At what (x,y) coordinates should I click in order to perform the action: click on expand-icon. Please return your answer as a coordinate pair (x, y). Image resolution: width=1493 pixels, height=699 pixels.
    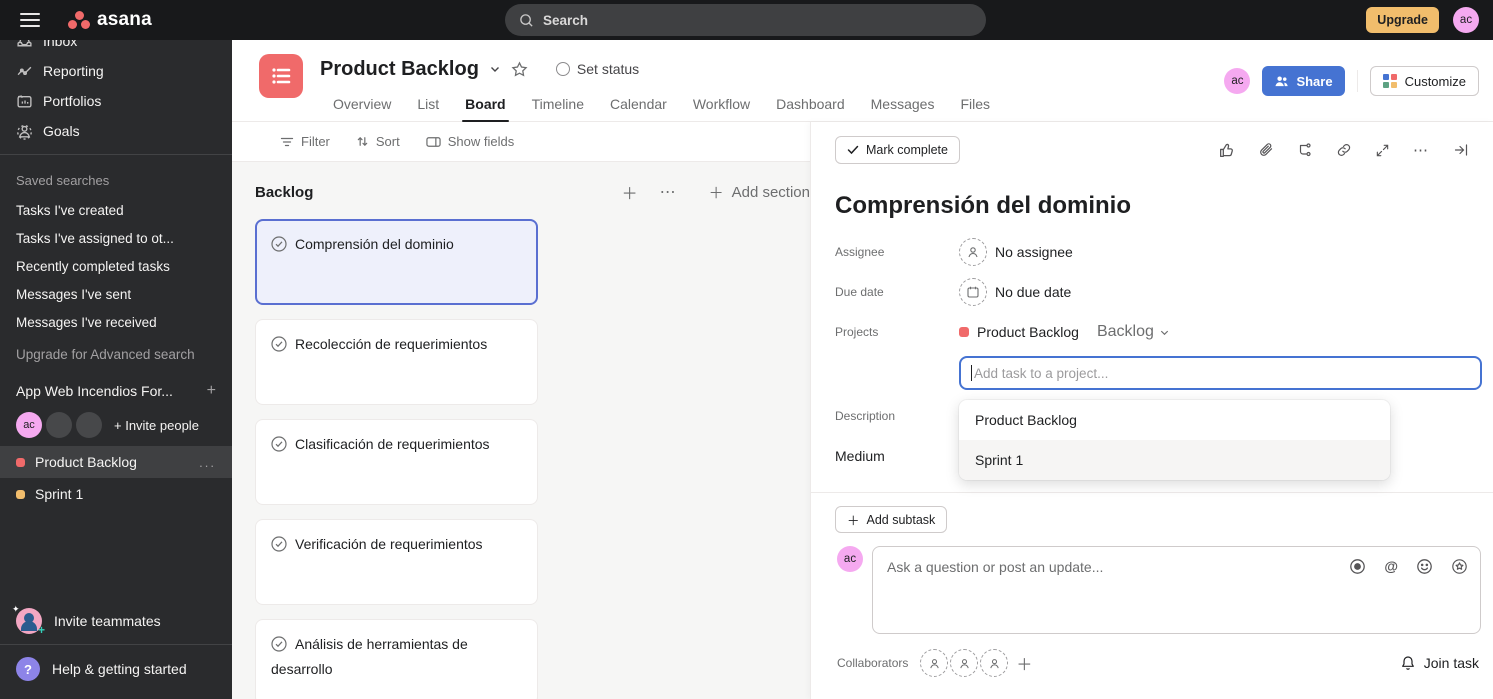
    Looking at the image, I should click on (1382, 150).